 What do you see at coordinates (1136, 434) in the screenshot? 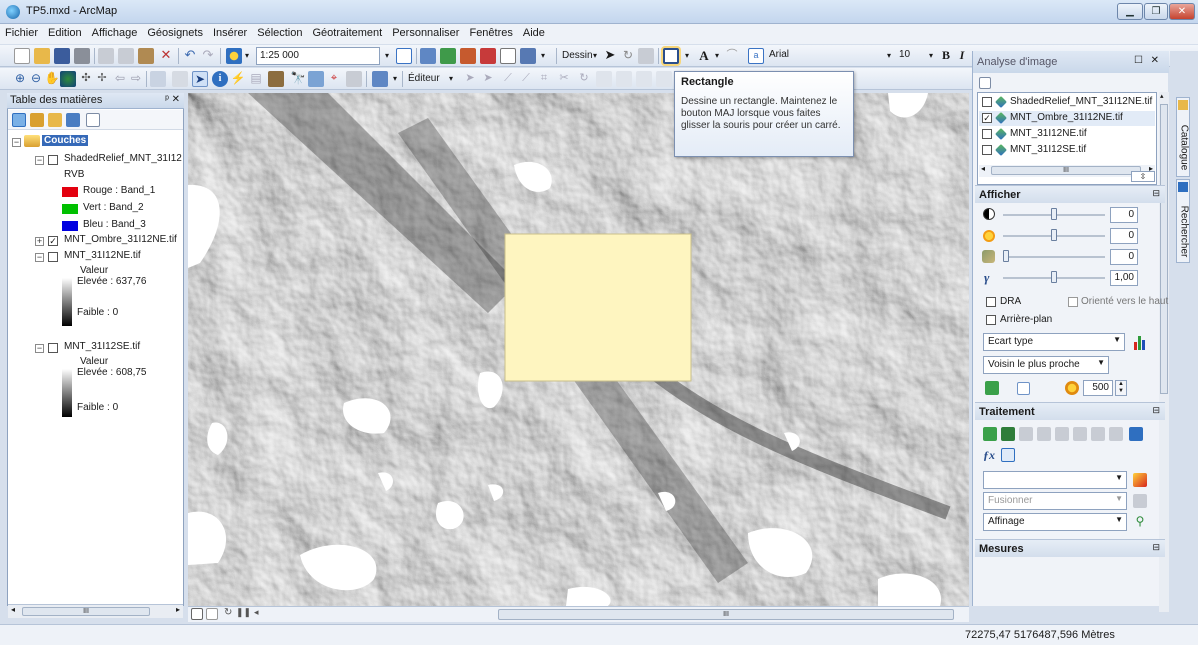
I see `save-processing-icon` at bounding box center [1136, 434].